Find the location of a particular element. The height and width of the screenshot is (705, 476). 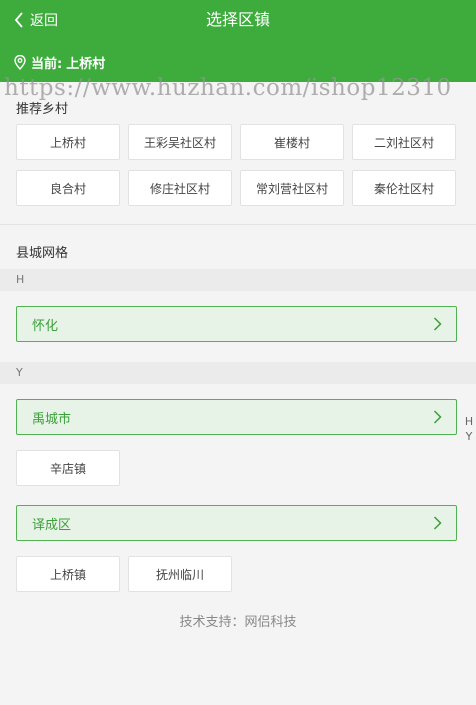

letter-header-y: Y is located at coordinates (238, 373).